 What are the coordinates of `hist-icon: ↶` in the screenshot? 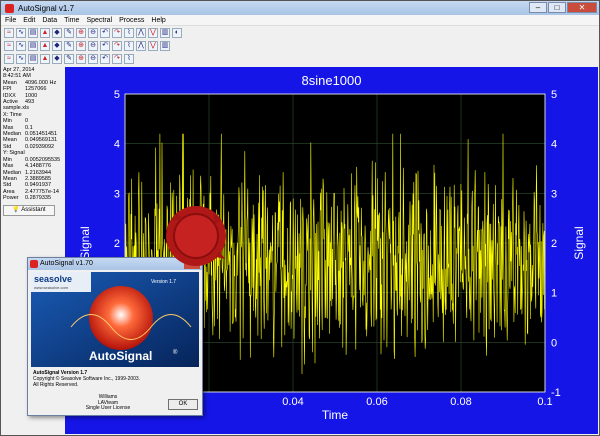 It's located at (105, 45).